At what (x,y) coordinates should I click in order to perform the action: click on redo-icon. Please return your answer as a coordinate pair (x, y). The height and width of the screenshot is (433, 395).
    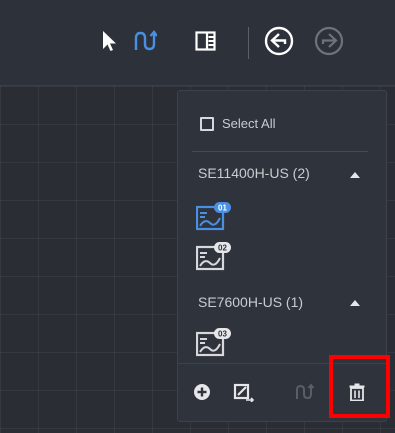
    Looking at the image, I should click on (329, 41).